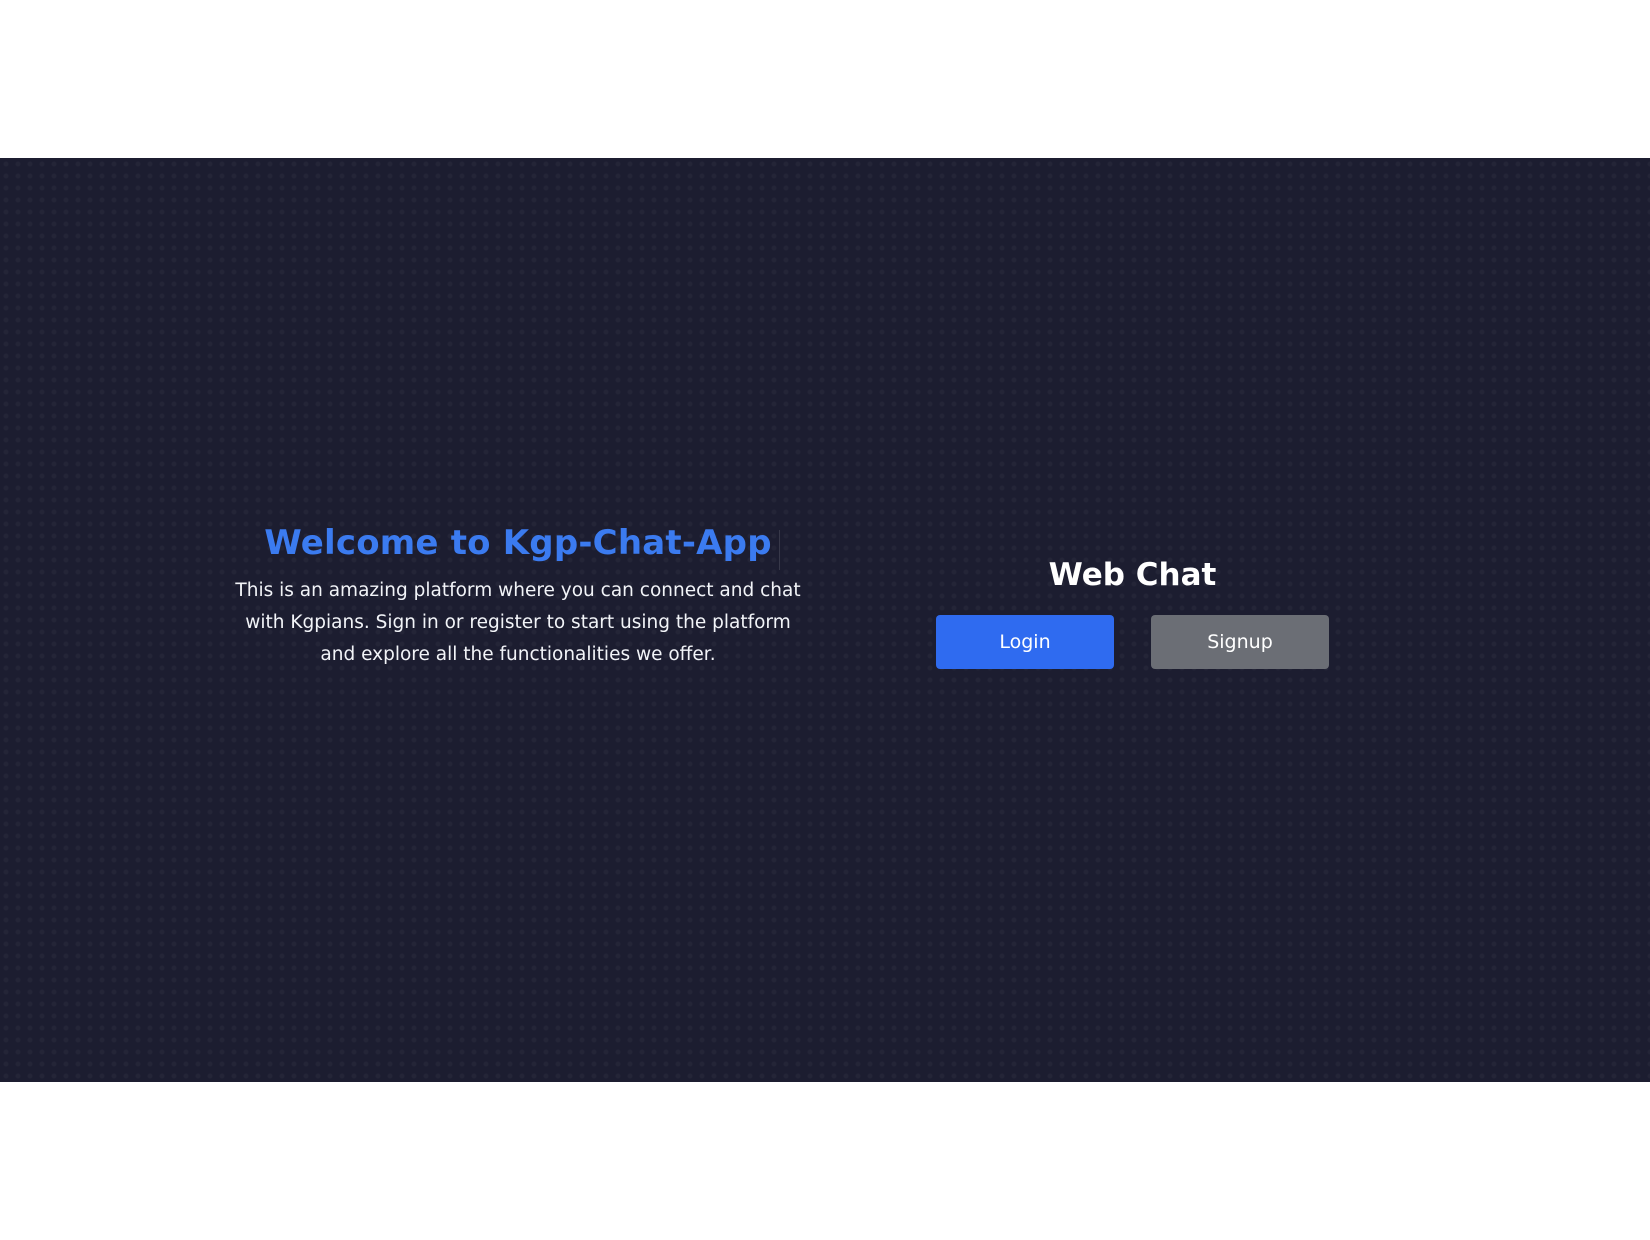 Image resolution: width=1650 pixels, height=1240 pixels. I want to click on divider, so click(779, 550).